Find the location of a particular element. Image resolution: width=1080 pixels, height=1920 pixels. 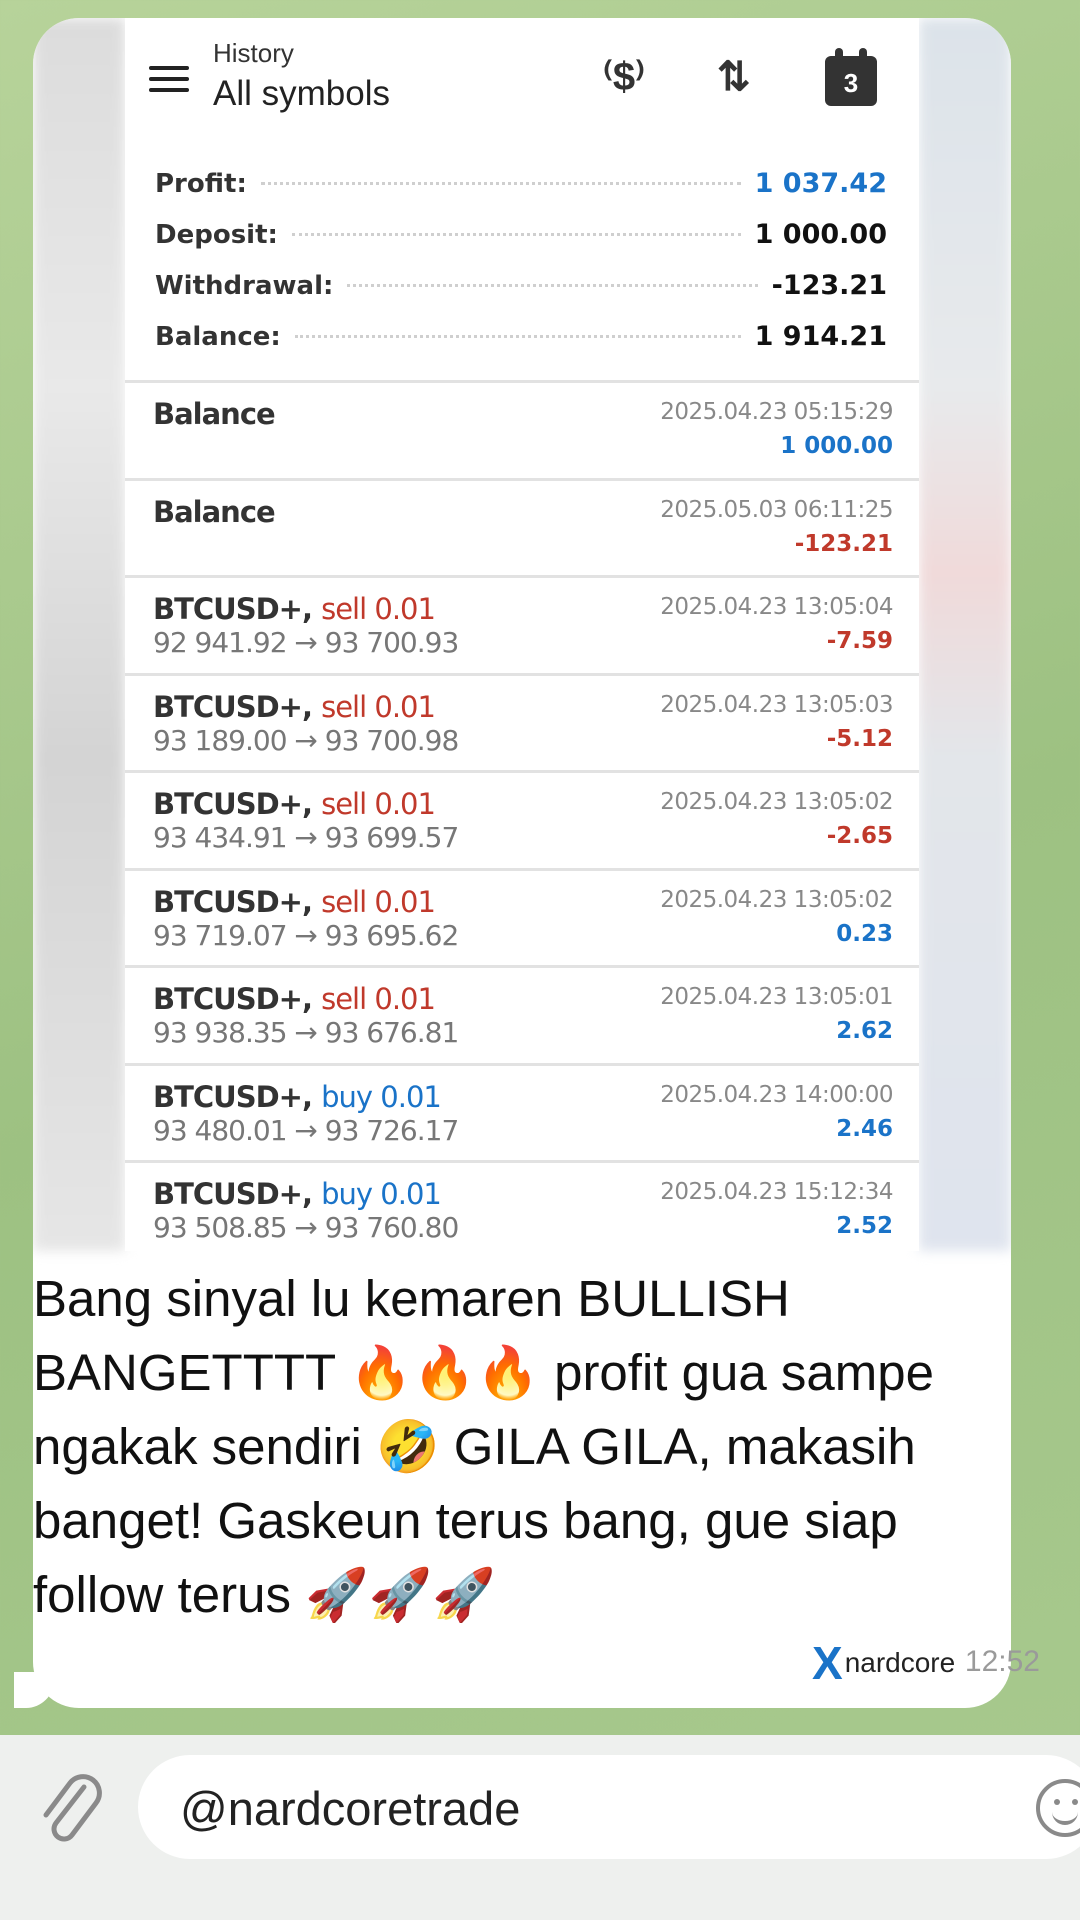

logo-x-icon: X is located at coordinates (827, 1663).